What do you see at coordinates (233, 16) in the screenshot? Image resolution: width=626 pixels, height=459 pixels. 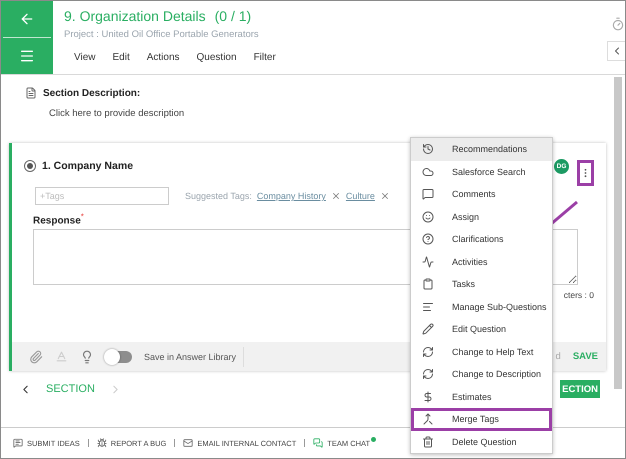 I see `progress-count: (0 / 1)` at bounding box center [233, 16].